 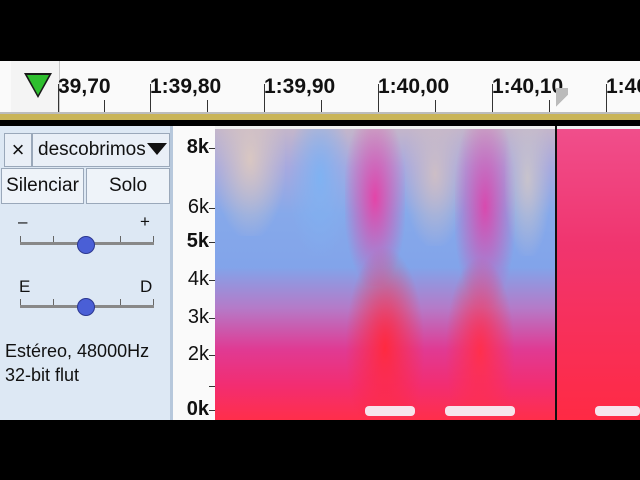 What do you see at coordinates (86, 307) in the screenshot?
I see `pan-slider-thumb` at bounding box center [86, 307].